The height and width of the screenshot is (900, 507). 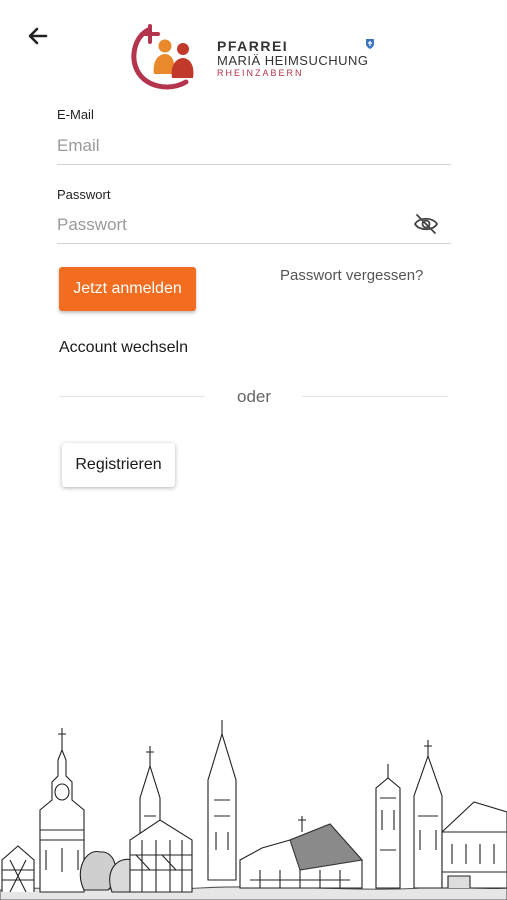 What do you see at coordinates (375, 396) in the screenshot?
I see `divider-line-right` at bounding box center [375, 396].